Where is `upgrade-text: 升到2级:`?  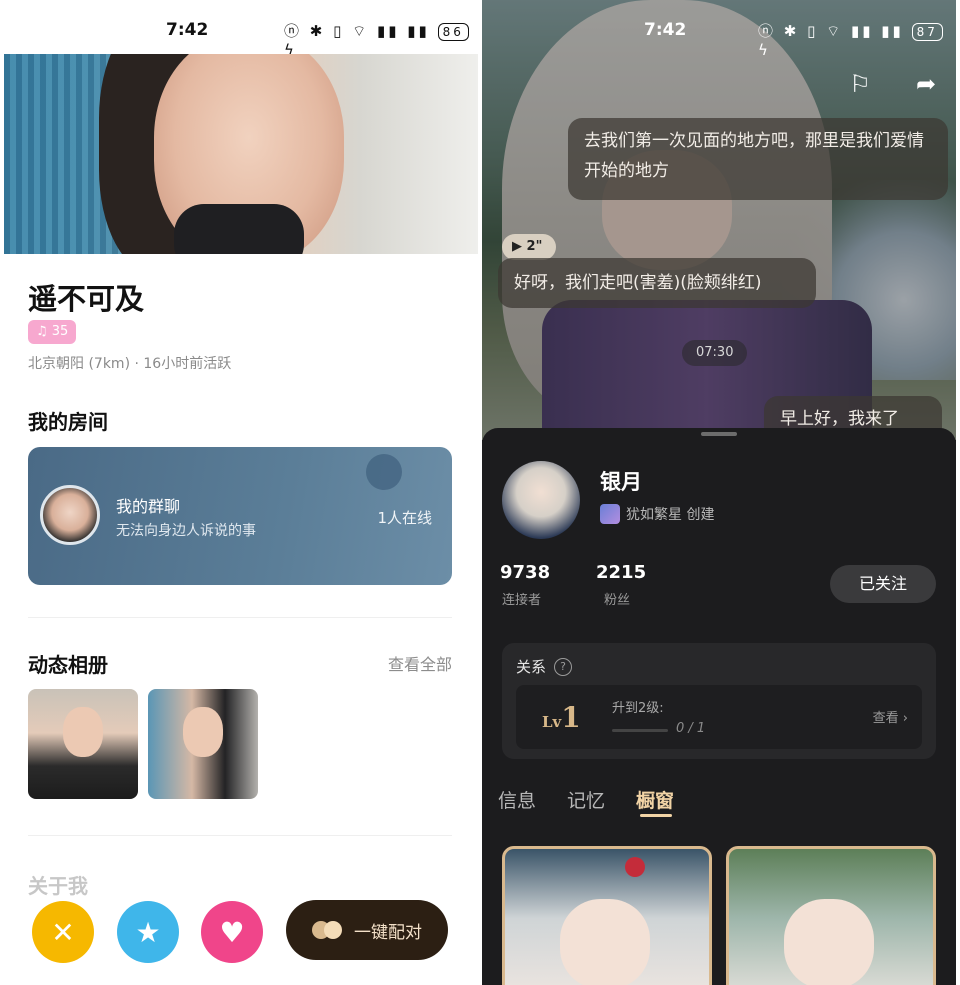 upgrade-text: 升到2级: is located at coordinates (638, 708).